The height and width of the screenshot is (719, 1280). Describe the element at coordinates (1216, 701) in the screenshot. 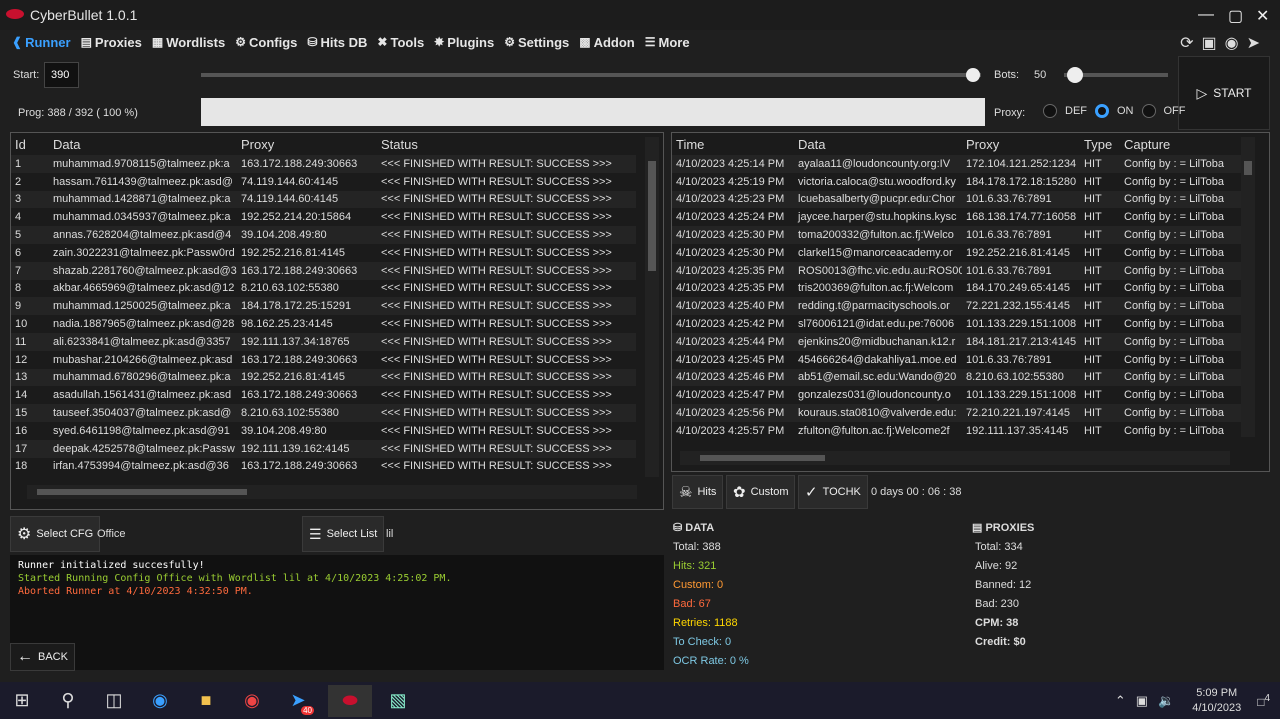

I see `clock: 5:09 PM 4/10/2023` at that location.